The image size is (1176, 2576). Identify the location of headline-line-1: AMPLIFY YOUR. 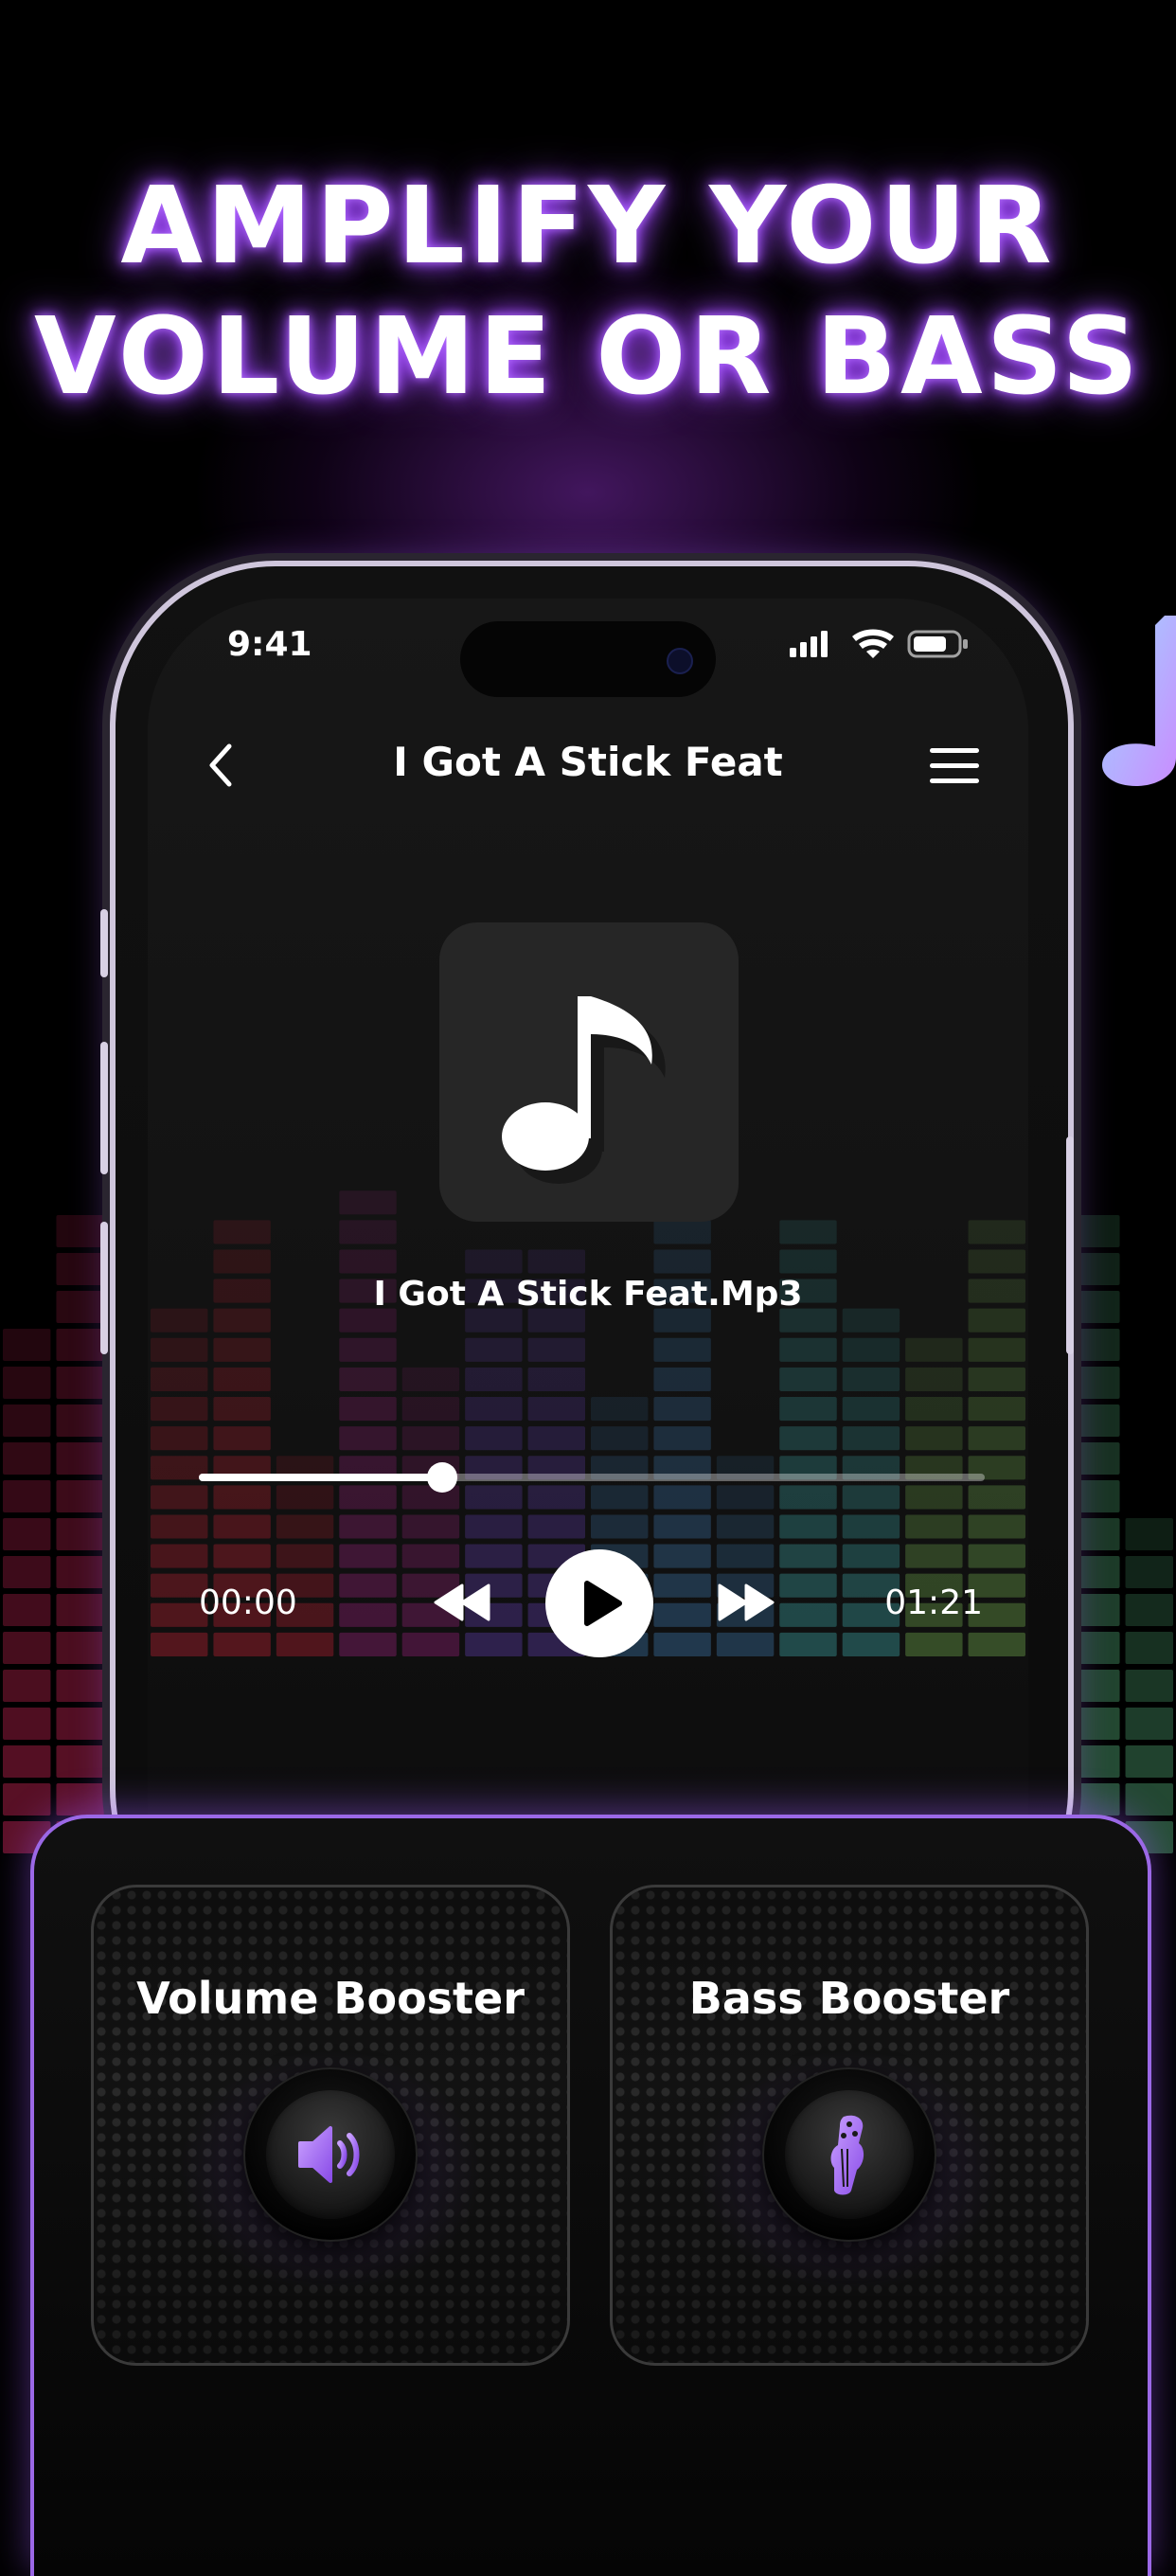
(588, 226).